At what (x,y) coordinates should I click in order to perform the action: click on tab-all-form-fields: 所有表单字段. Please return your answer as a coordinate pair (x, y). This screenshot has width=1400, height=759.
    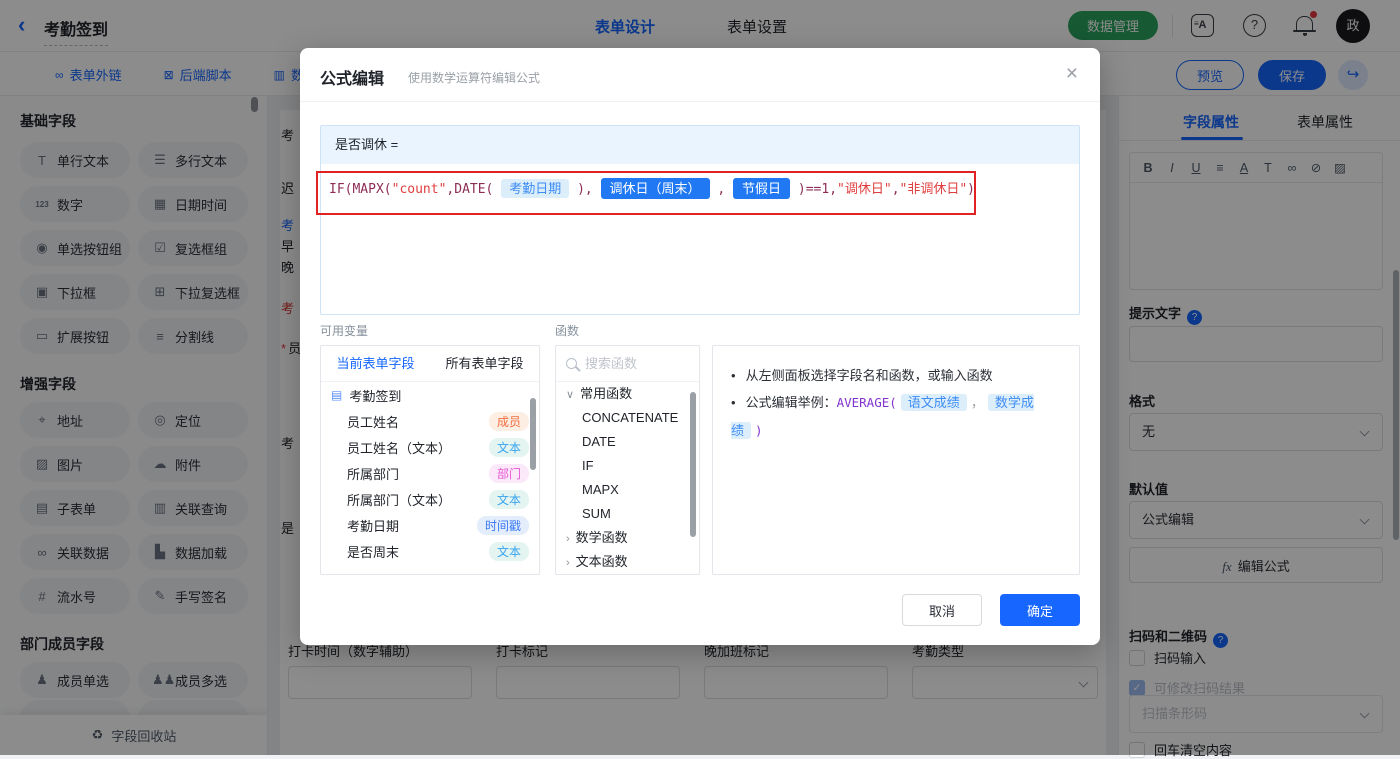
    Looking at the image, I should click on (484, 363).